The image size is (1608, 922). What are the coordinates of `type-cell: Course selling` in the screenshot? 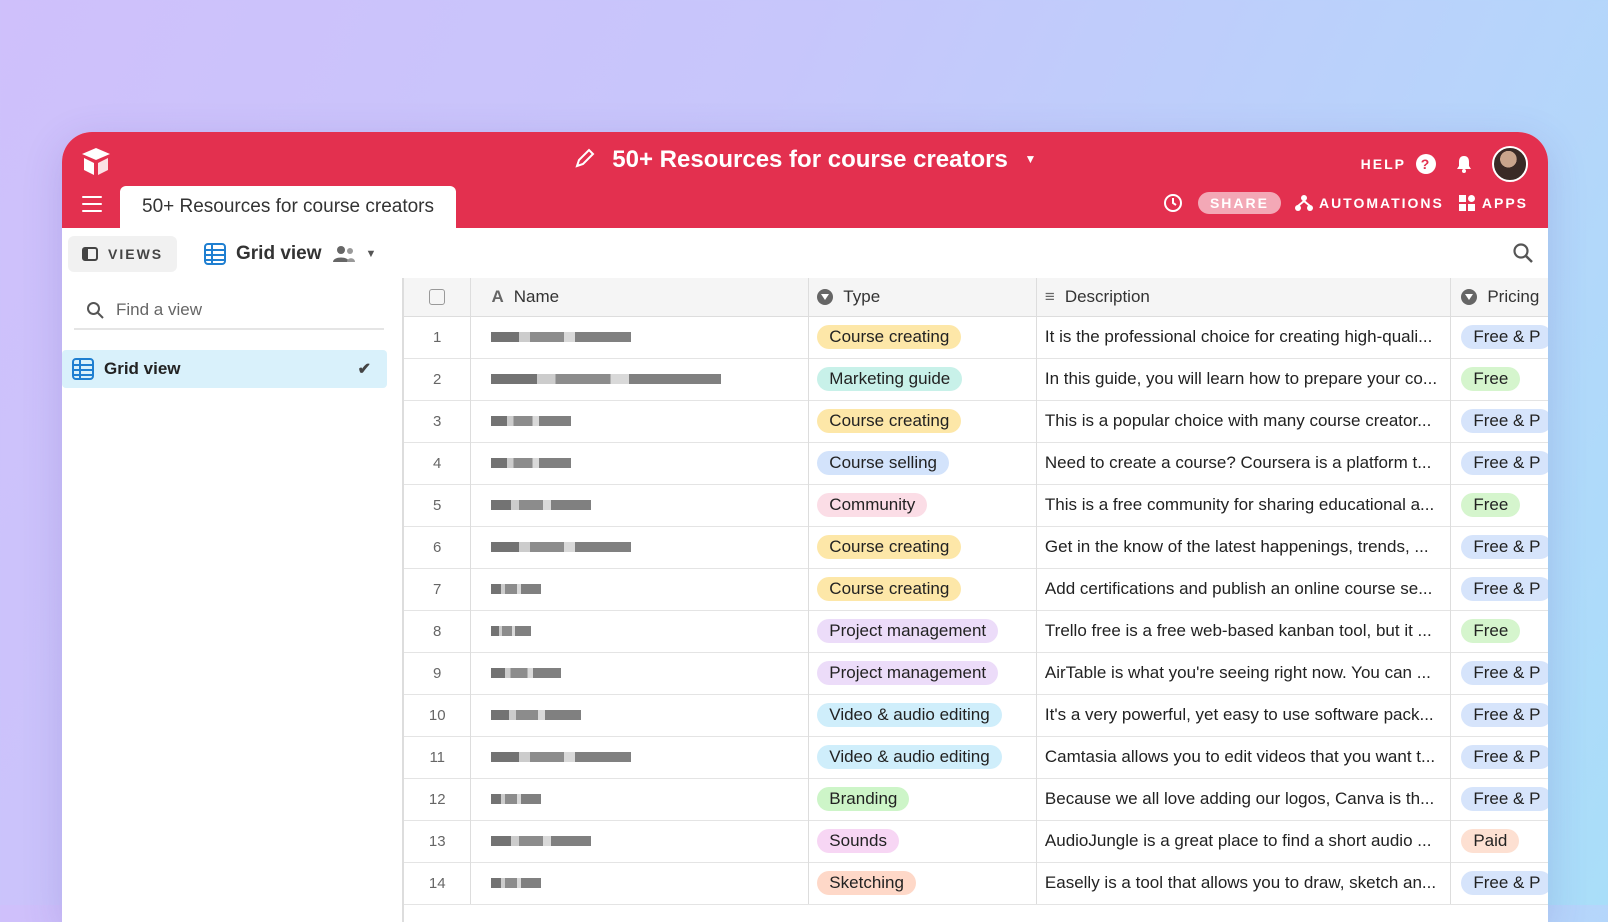 It's located at (923, 463).